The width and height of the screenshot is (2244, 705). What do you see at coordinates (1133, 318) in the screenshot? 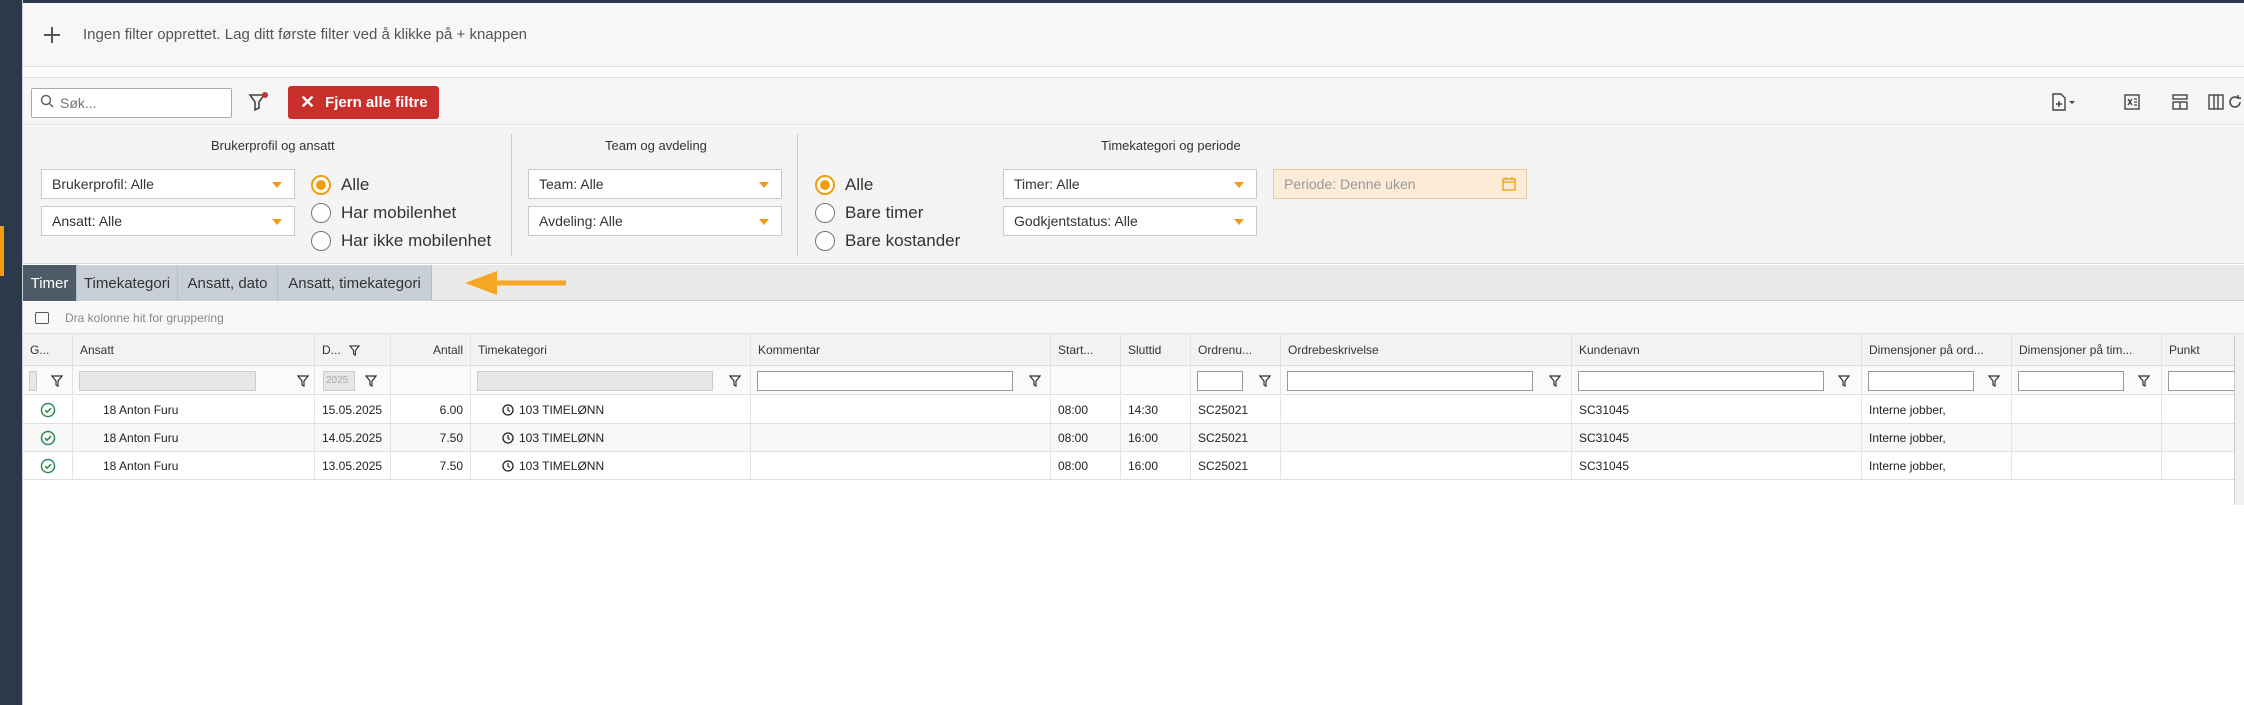
I see `grouping-bar: Dra kolonne hit for gruppering` at bounding box center [1133, 318].